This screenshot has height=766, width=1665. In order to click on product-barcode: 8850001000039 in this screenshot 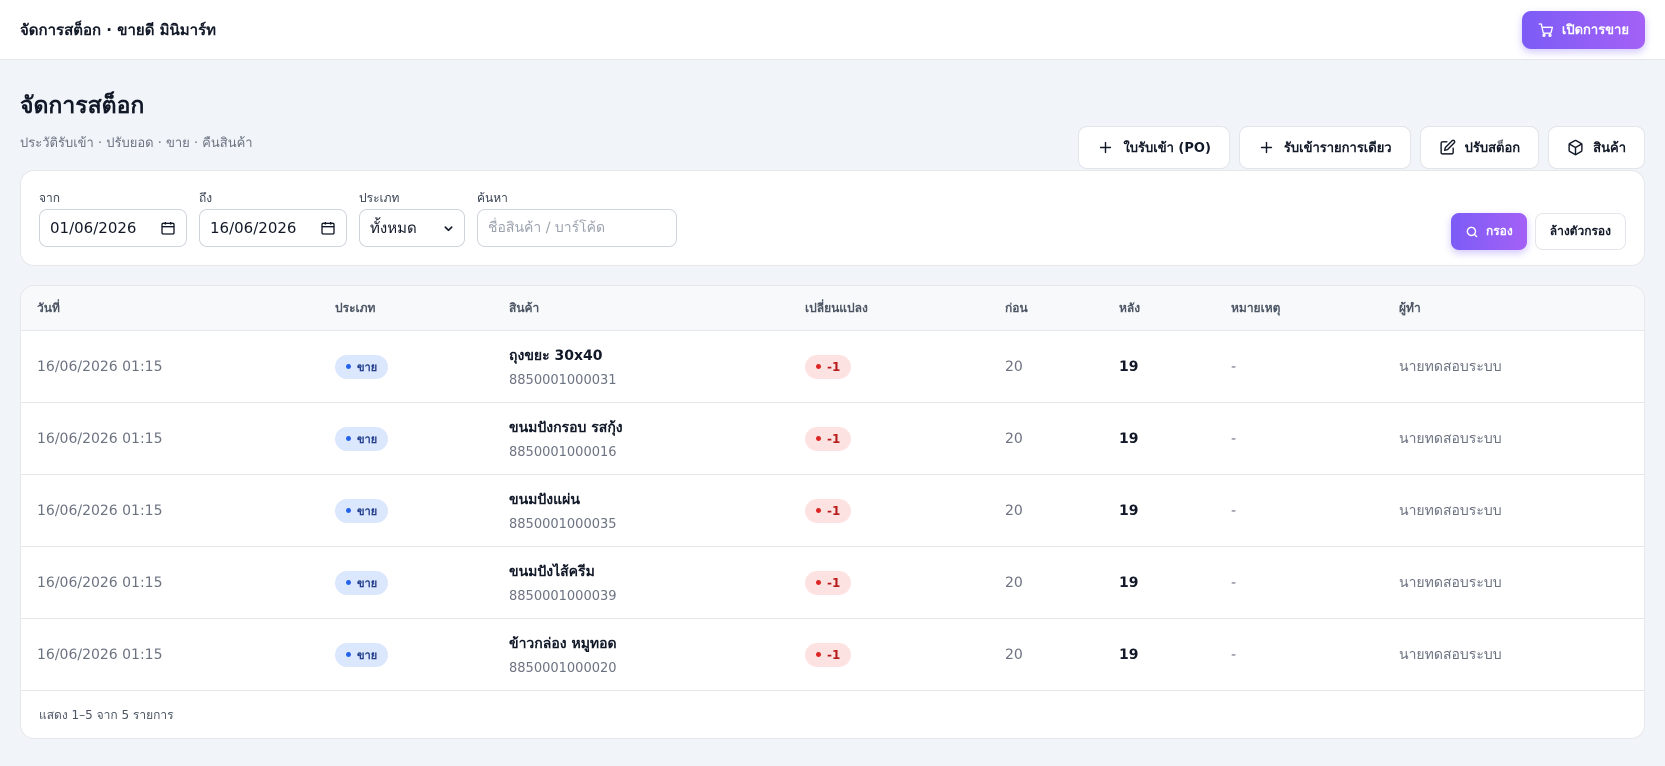, I will do `click(563, 596)`.